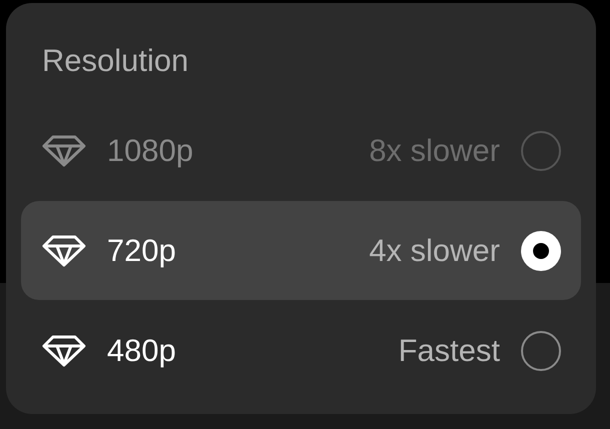 This screenshot has height=429, width=610. Describe the element at coordinates (115, 61) in the screenshot. I see `menu-title: Resolution` at that location.